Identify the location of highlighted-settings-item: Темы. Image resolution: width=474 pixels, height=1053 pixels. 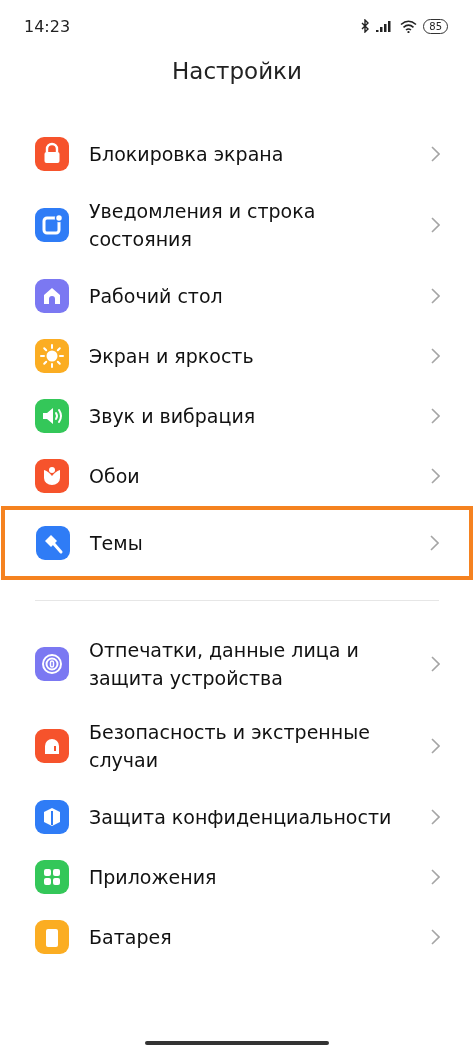
(237, 543).